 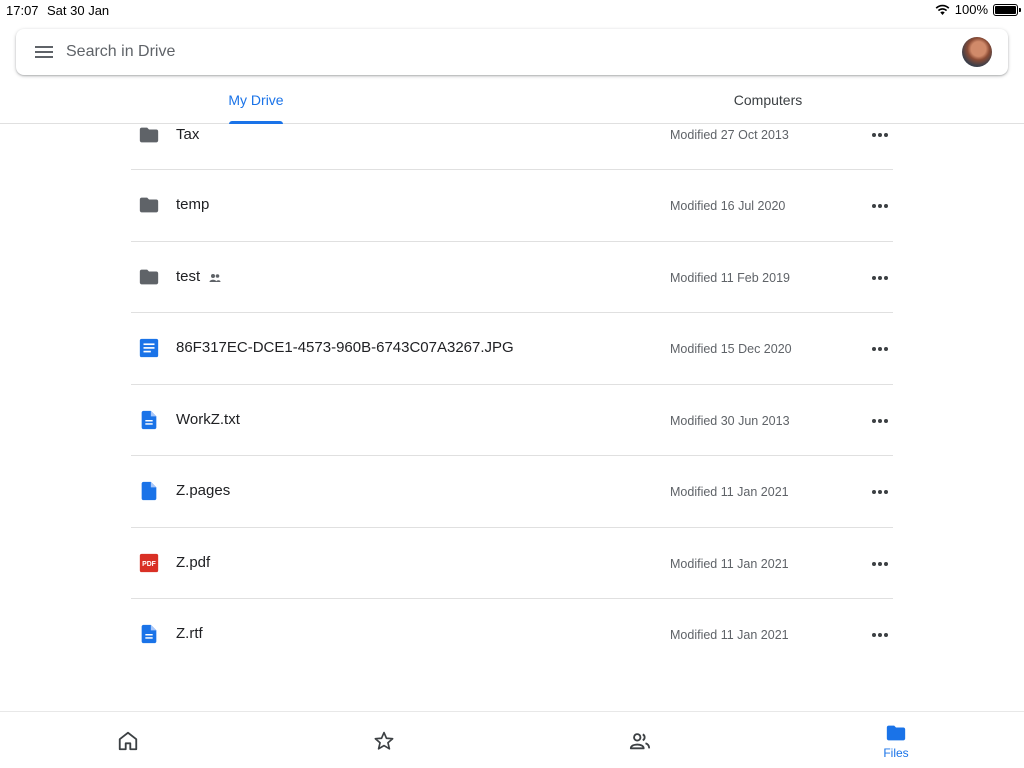 What do you see at coordinates (512, 206) in the screenshot?
I see `file-row: temp Modified 16 Jul 2020` at bounding box center [512, 206].